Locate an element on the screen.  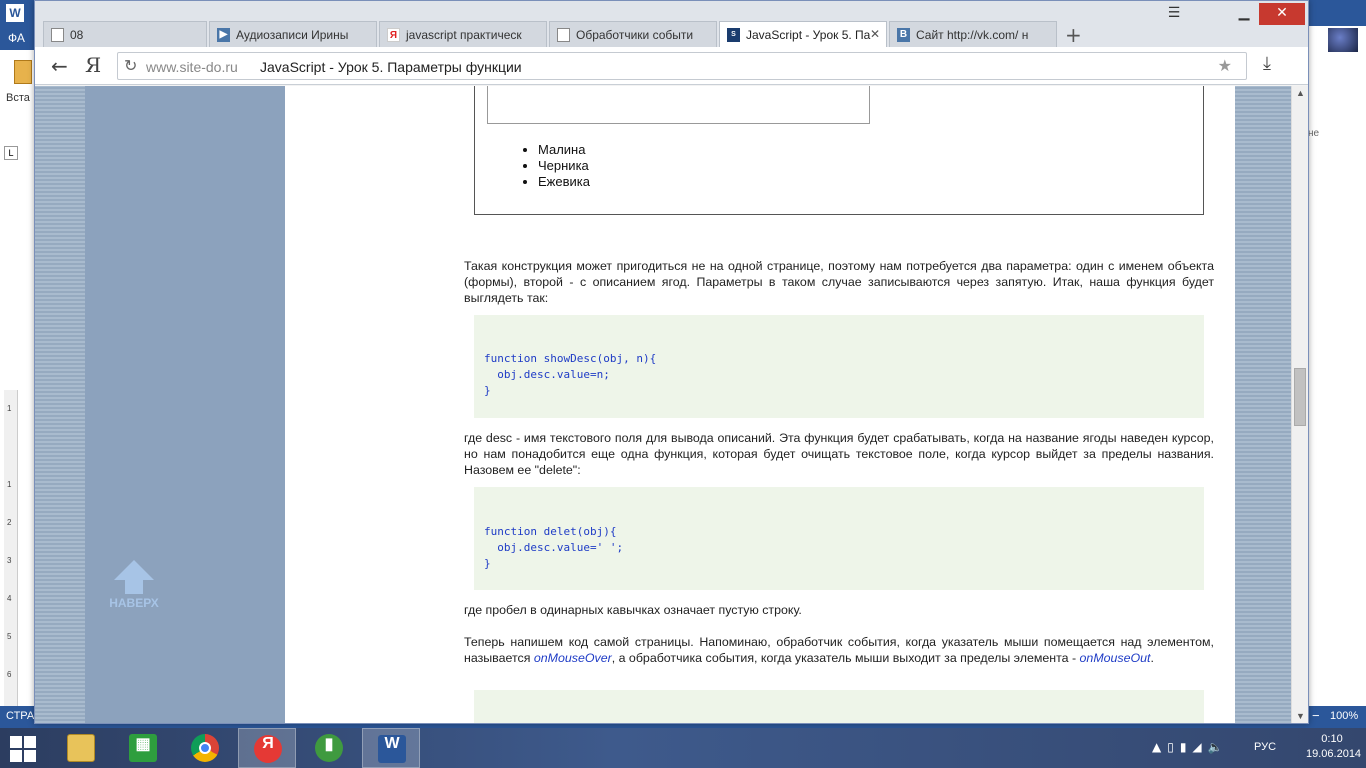
input-language: РУС is located at coordinates (1265, 747).